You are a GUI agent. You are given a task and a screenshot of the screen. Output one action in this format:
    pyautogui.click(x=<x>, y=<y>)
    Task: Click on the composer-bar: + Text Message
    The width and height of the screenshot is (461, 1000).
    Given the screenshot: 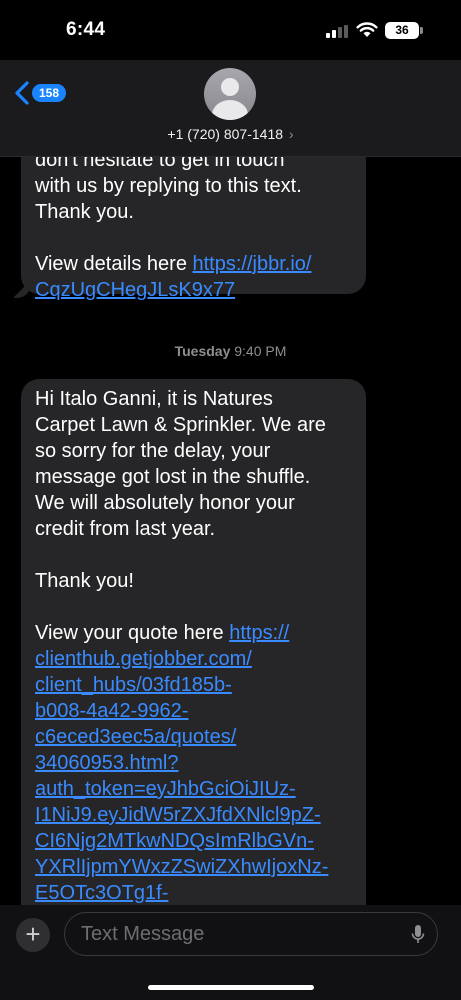 What is the action you would take?
    pyautogui.click(x=230, y=952)
    